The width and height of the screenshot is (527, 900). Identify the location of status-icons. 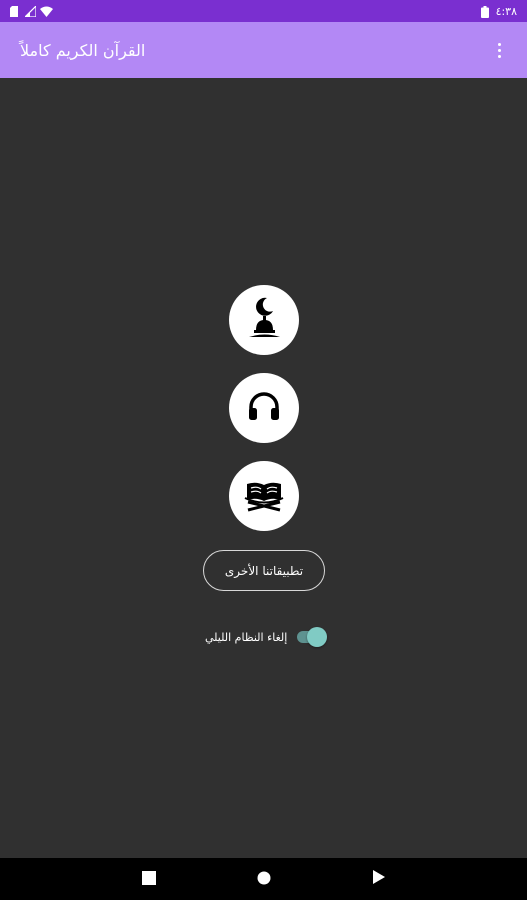
(31, 11).